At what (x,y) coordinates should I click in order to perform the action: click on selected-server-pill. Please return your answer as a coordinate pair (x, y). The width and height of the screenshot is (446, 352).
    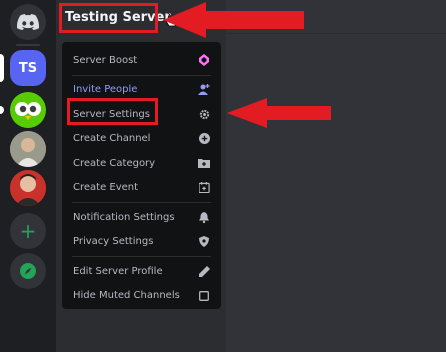
    Looking at the image, I should click on (2, 68).